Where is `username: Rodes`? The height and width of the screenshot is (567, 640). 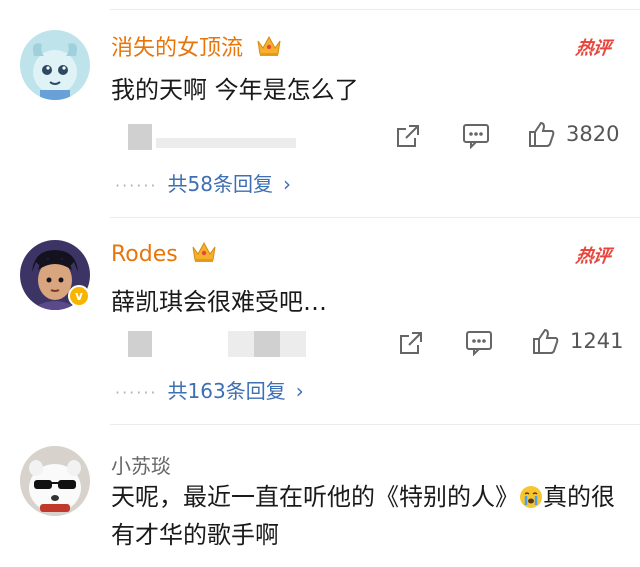 username: Rodes is located at coordinates (164, 255).